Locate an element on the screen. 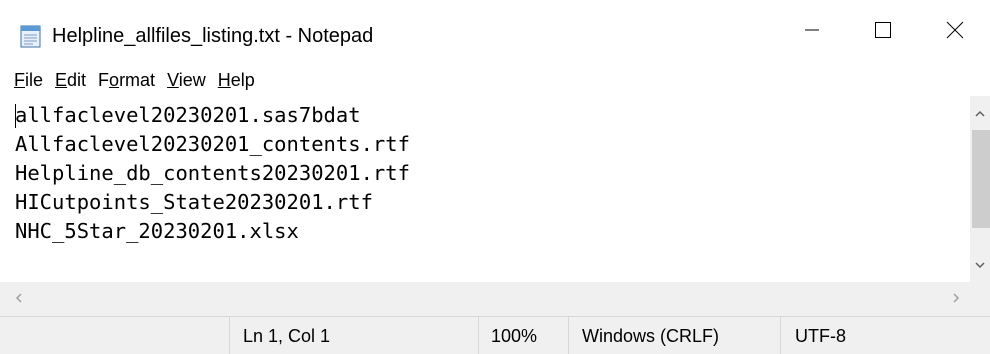 Image resolution: width=990 pixels, height=354 pixels. menu-help: Help is located at coordinates (236, 80).